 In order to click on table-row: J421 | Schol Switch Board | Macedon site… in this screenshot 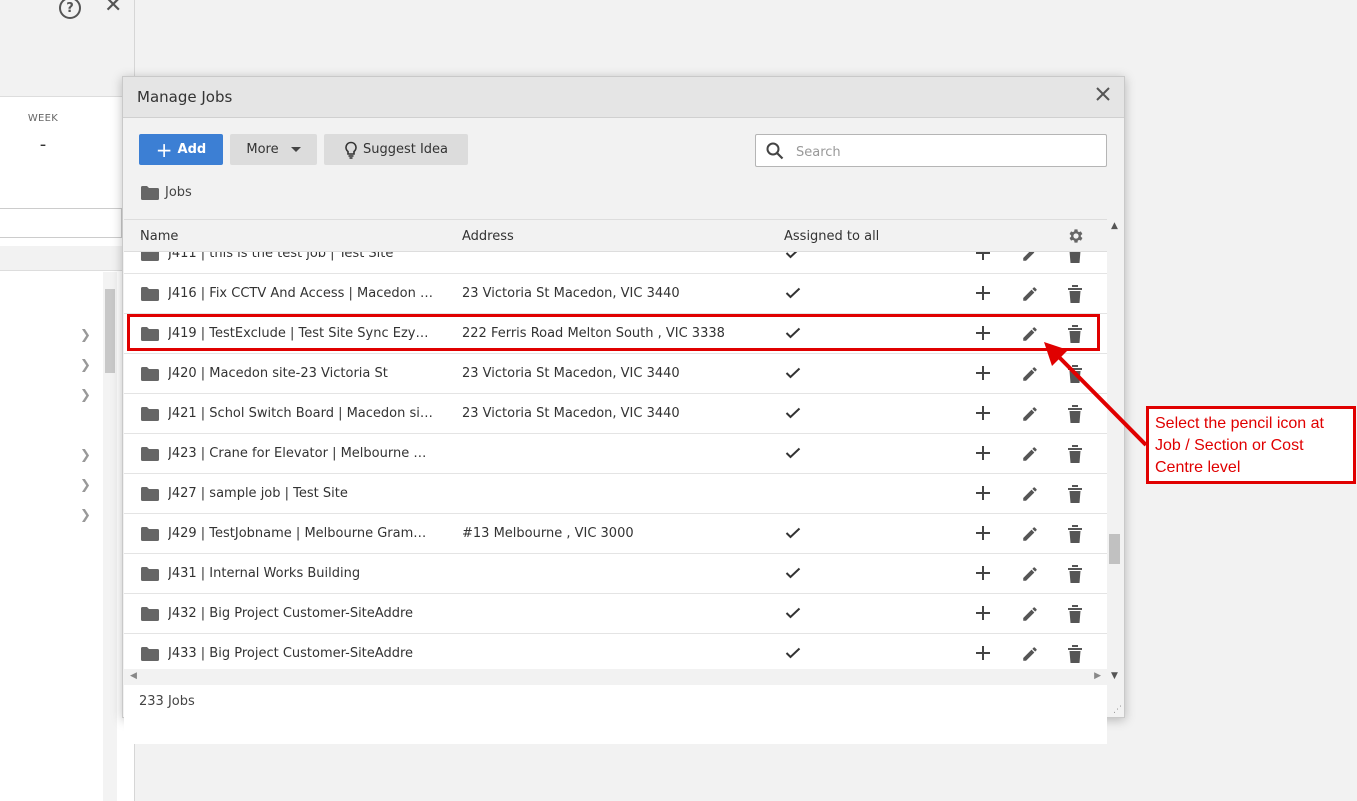, I will do `click(615, 414)`.